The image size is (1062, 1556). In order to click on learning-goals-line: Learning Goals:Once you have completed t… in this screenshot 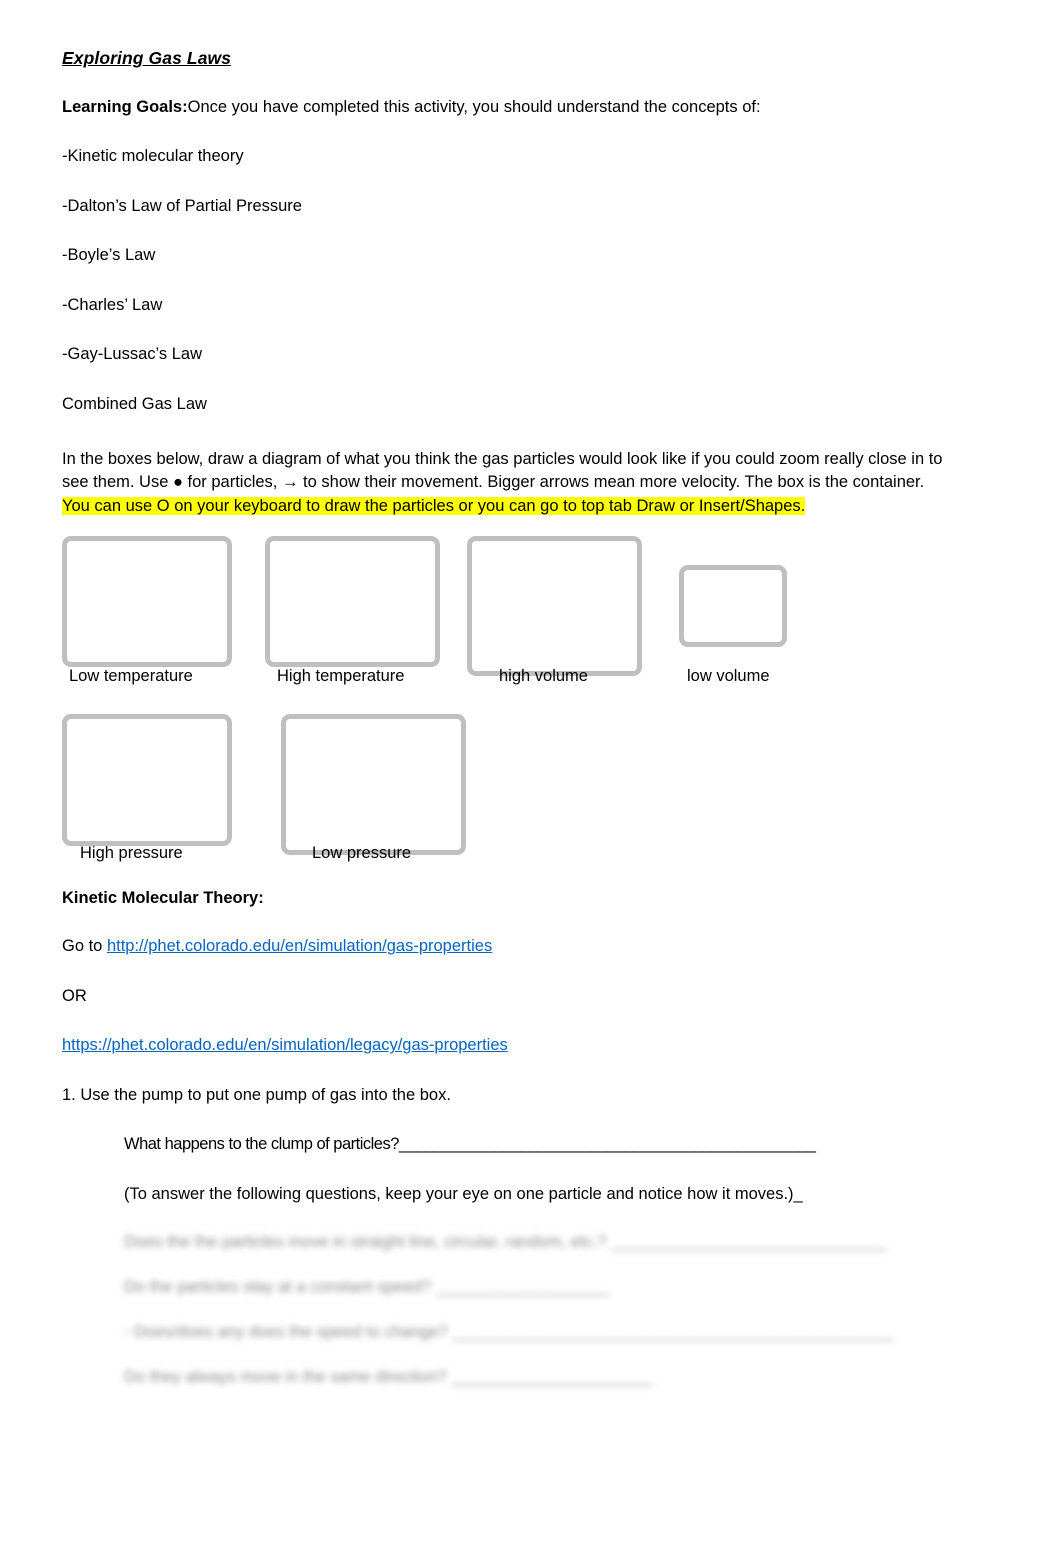, I will do `click(532, 107)`.